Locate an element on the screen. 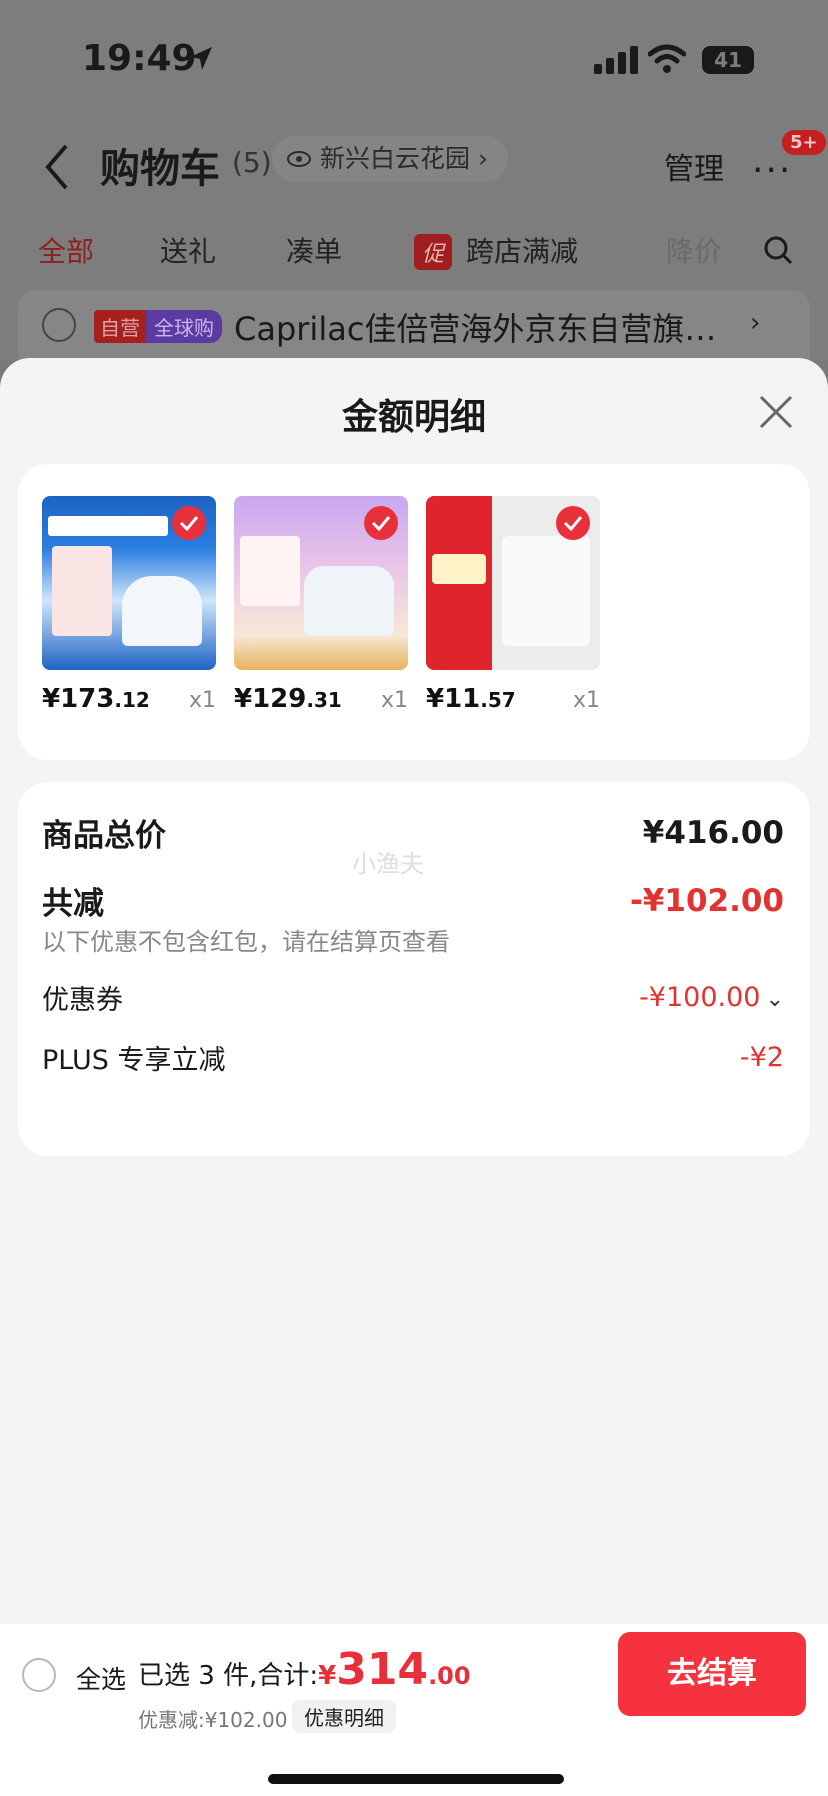 The height and width of the screenshot is (1796, 828). chevron-down-icon: ⌄ is located at coordinates (775, 999).